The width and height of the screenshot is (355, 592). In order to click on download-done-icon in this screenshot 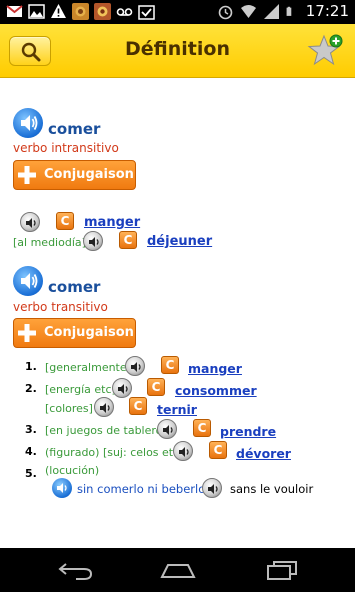, I will do `click(146, 12)`.